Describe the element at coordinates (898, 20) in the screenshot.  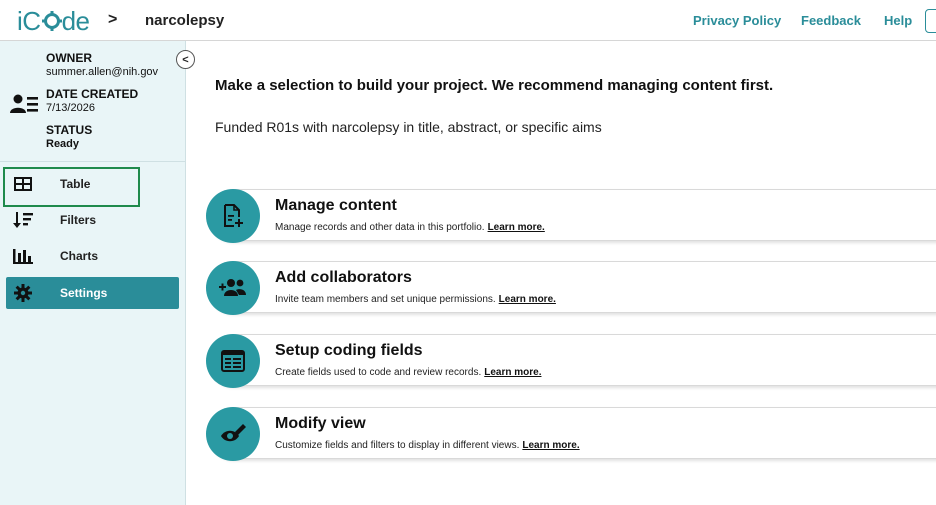
I see `help-link: Help` at that location.